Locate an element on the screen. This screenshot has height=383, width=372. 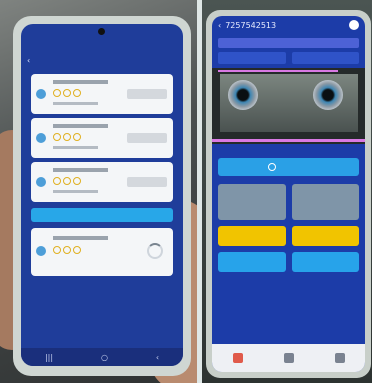
tab-home-icon is located at coordinates (237, 358).